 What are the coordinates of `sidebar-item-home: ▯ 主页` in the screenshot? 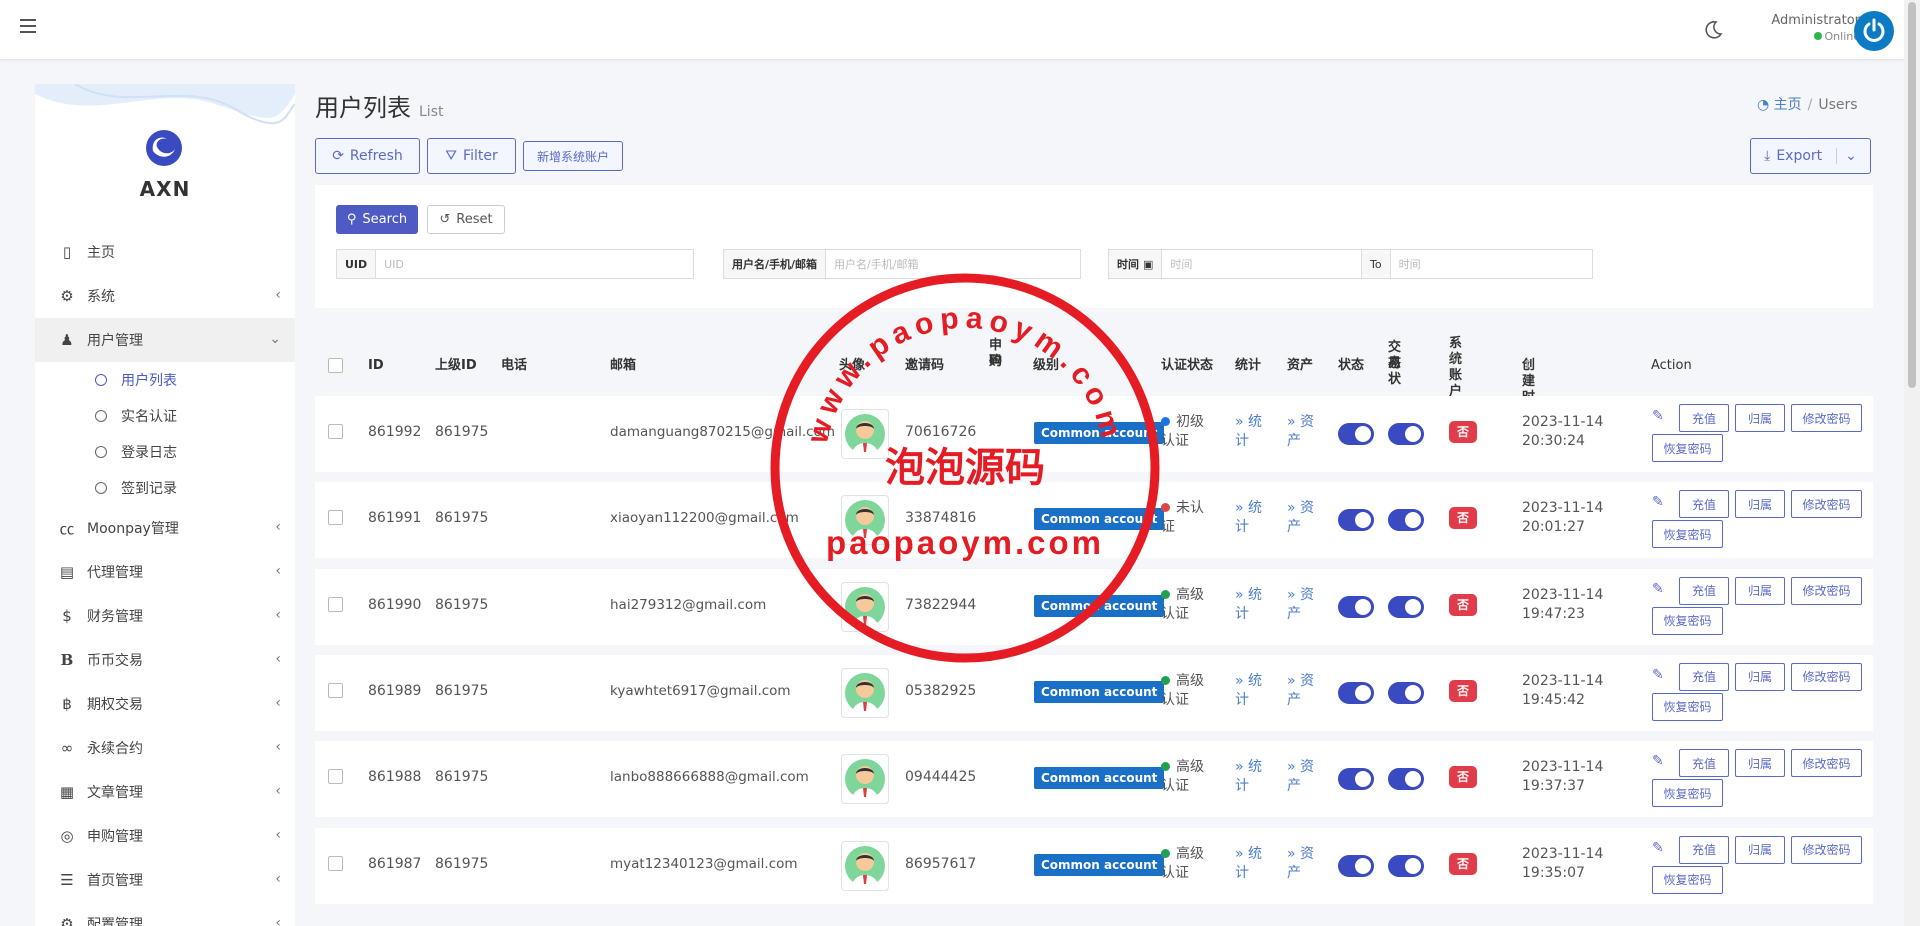 It's located at (165, 252).